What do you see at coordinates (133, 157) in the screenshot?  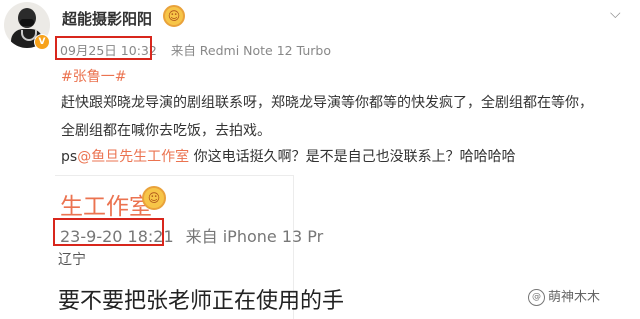 I see `mention-link: @鱼旦先生工作室` at bounding box center [133, 157].